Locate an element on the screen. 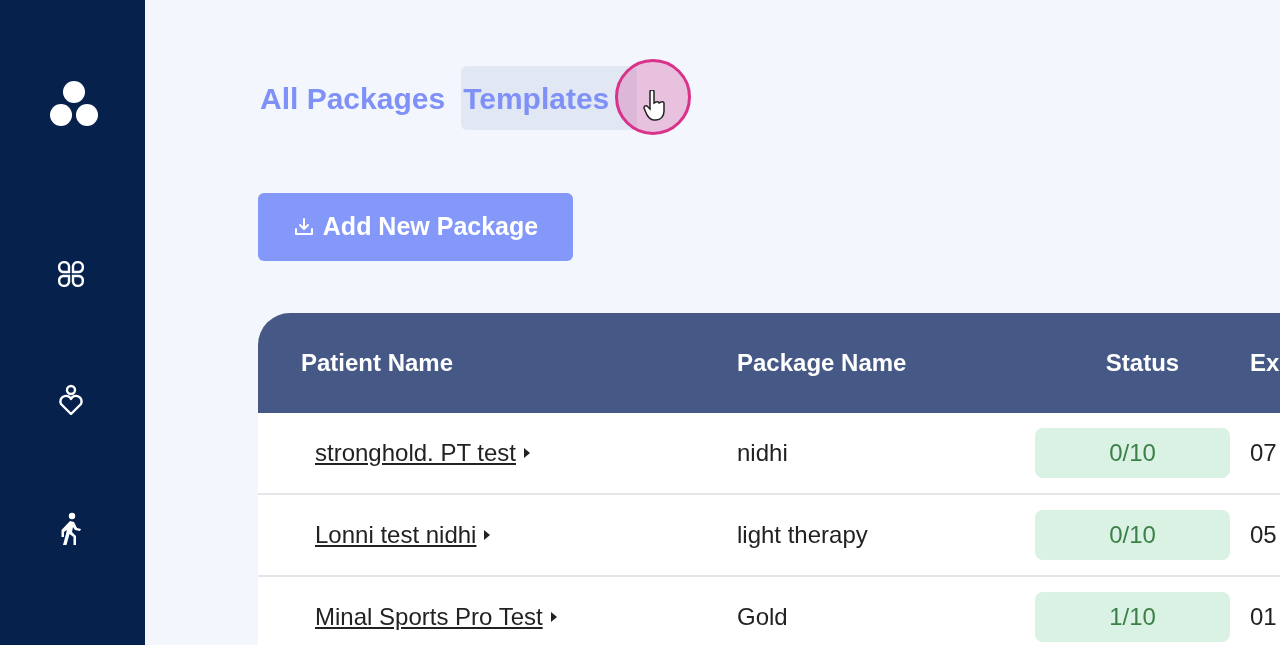 The width and height of the screenshot is (1280, 645). download-icon is located at coordinates (303, 227).